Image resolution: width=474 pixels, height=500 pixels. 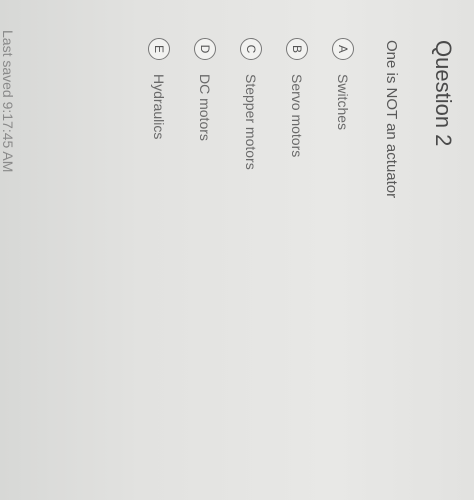 I want to click on option-b: B Servo motors, so click(x=297, y=97).